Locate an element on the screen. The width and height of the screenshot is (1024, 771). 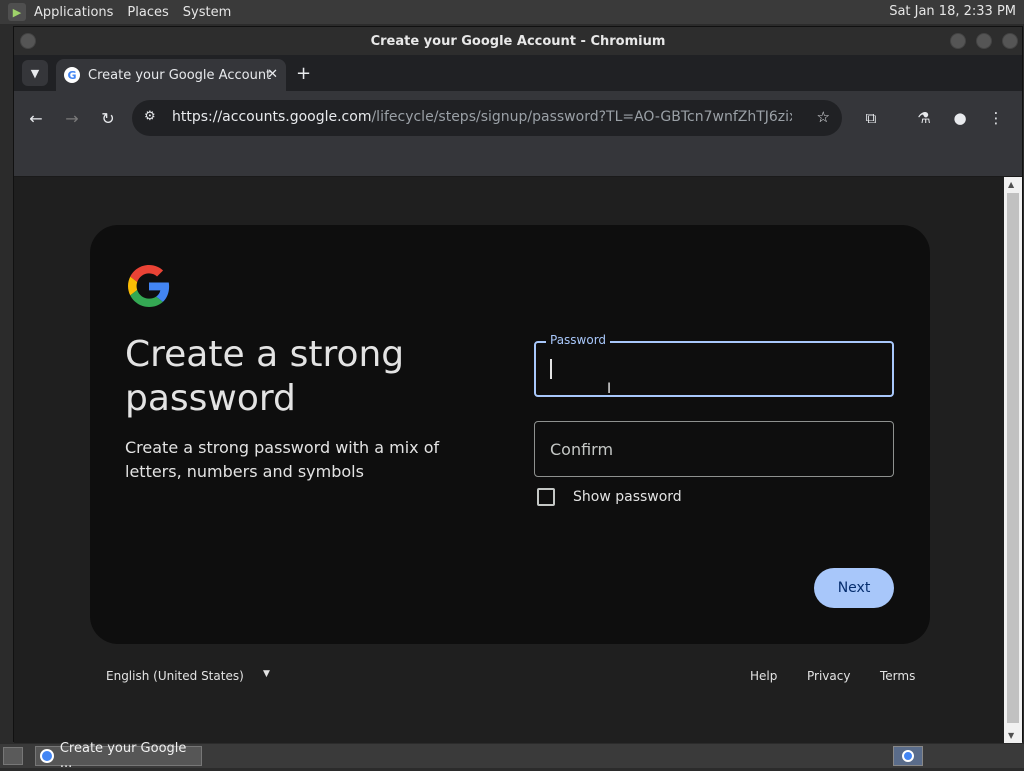
page-scrollbar: ▲ ▼ is located at coordinates (1013, 460).